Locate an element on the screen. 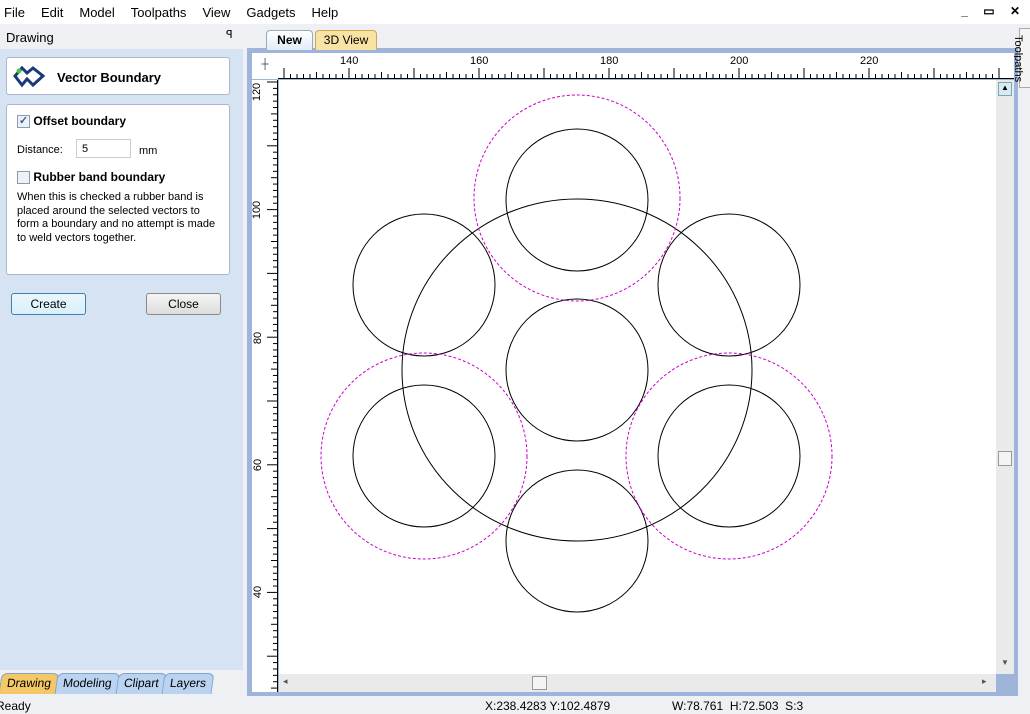  tool-name: Vector Boundary is located at coordinates (109, 77).